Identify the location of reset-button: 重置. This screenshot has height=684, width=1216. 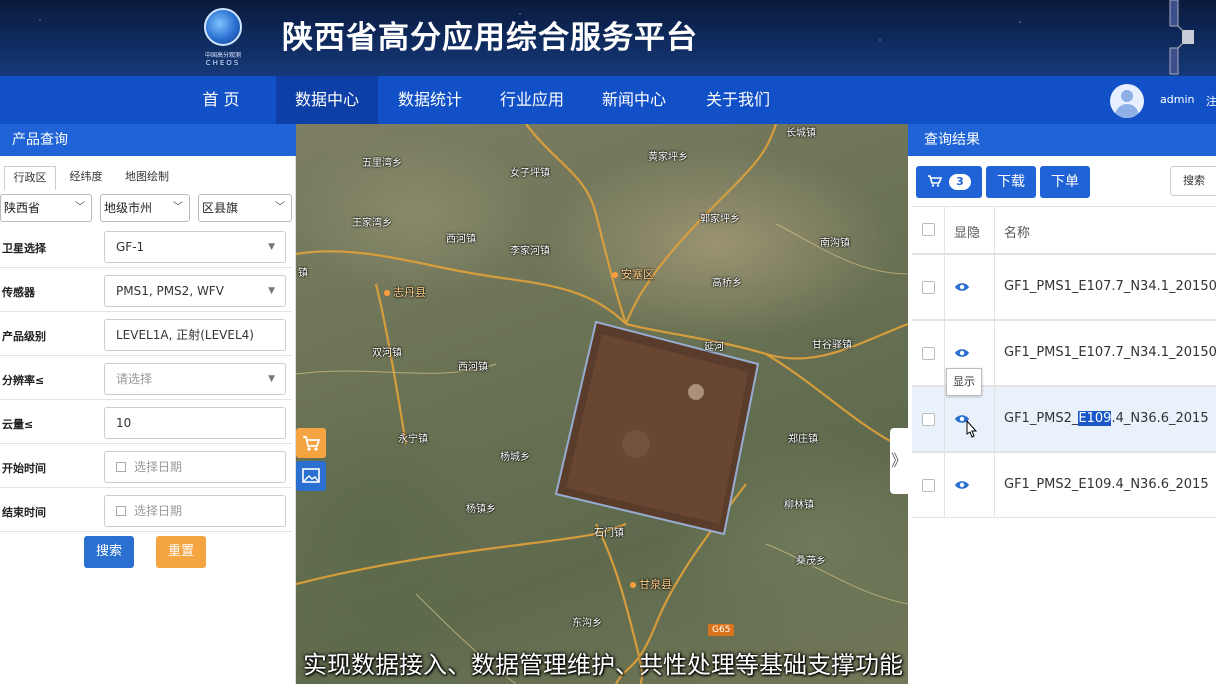
(181, 552).